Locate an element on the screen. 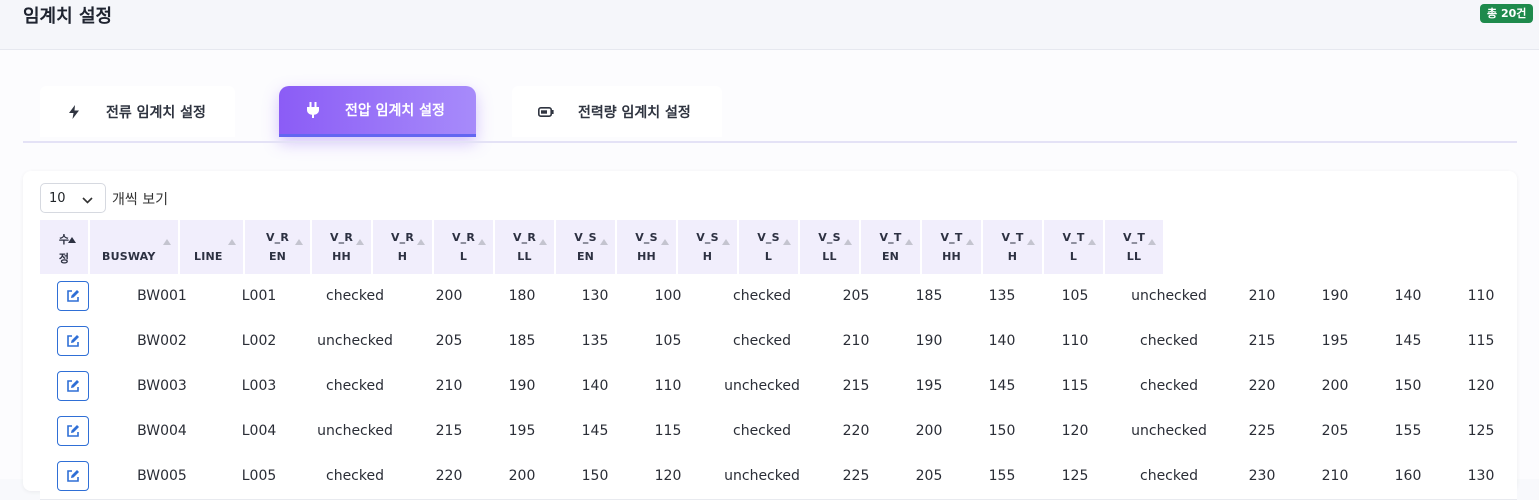  table-cell: 100 is located at coordinates (668, 296).